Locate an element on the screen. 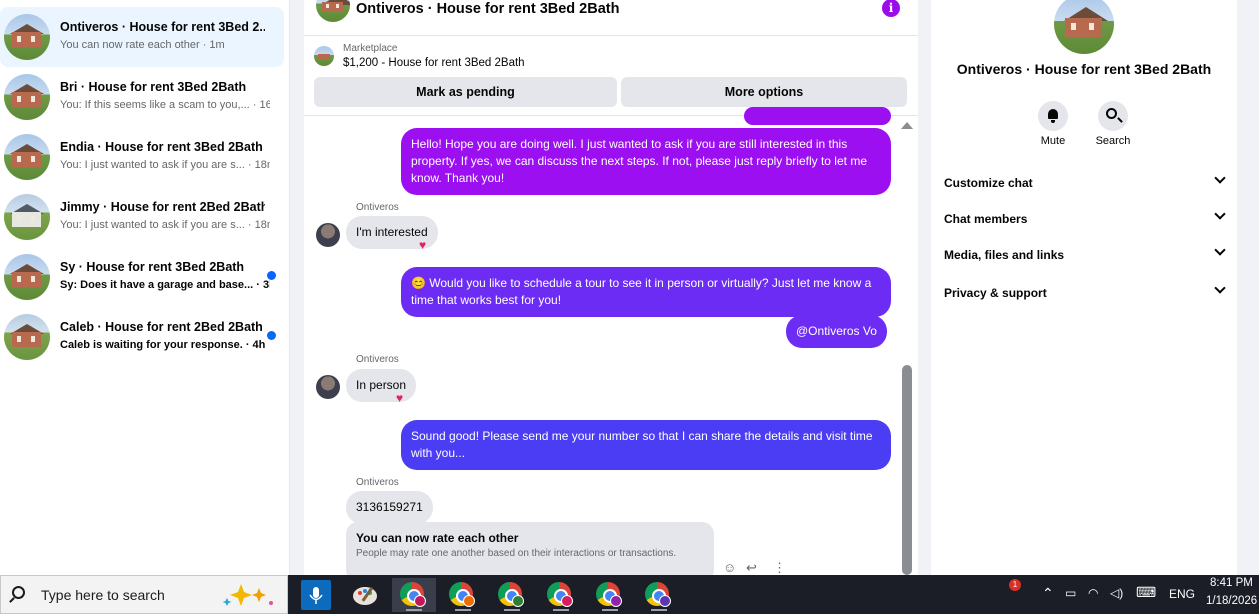 Image resolution: width=1259 pixels, height=614 pixels. chat-title: Ontiveros · House for rent 3Bed 2Bath is located at coordinates (487, 9).